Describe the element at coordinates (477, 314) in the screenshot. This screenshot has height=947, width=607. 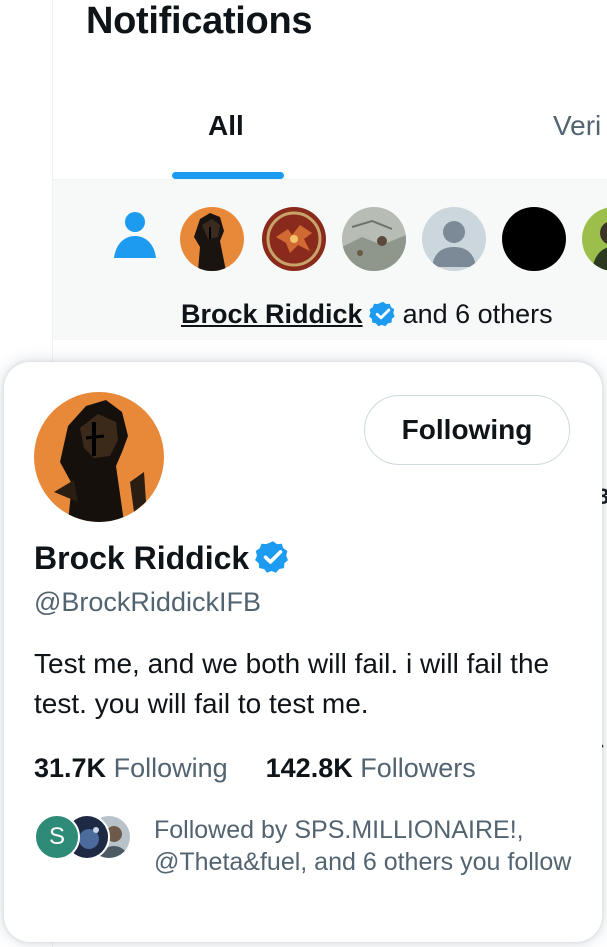
I see `notification-suffix: and 6 others` at that location.